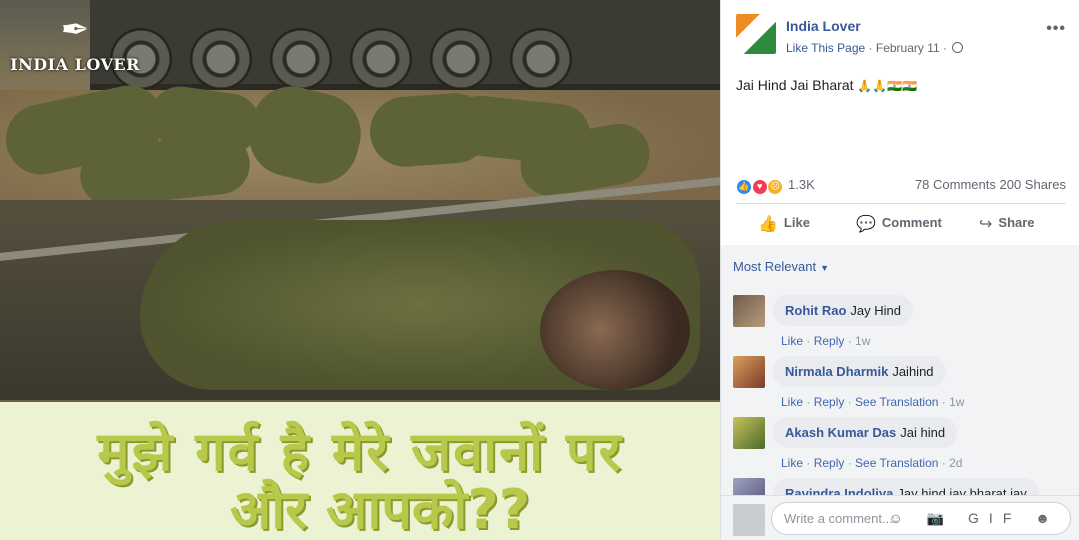  I want to click on like-page-link: Like This Page, so click(825, 48).